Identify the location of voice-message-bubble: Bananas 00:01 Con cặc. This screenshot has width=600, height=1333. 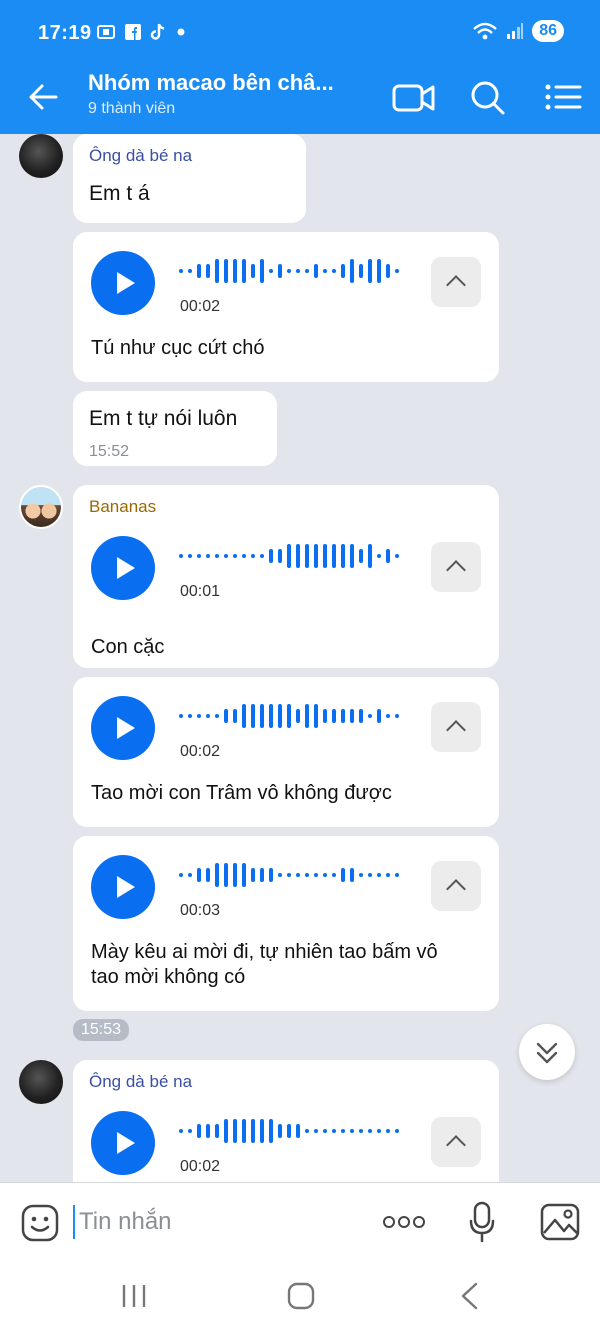
(286, 576).